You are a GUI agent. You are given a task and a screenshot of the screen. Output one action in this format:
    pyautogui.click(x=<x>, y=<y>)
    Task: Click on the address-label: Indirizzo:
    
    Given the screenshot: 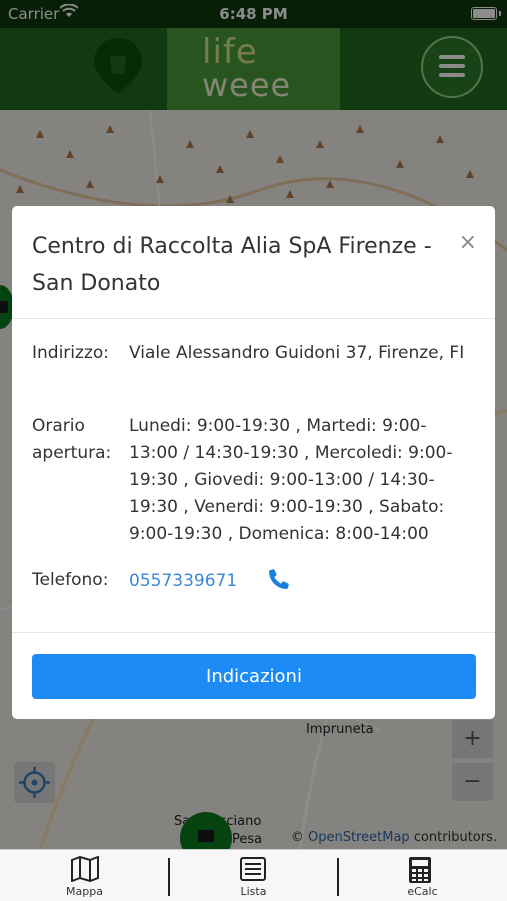 What is the action you would take?
    pyautogui.click(x=70, y=353)
    